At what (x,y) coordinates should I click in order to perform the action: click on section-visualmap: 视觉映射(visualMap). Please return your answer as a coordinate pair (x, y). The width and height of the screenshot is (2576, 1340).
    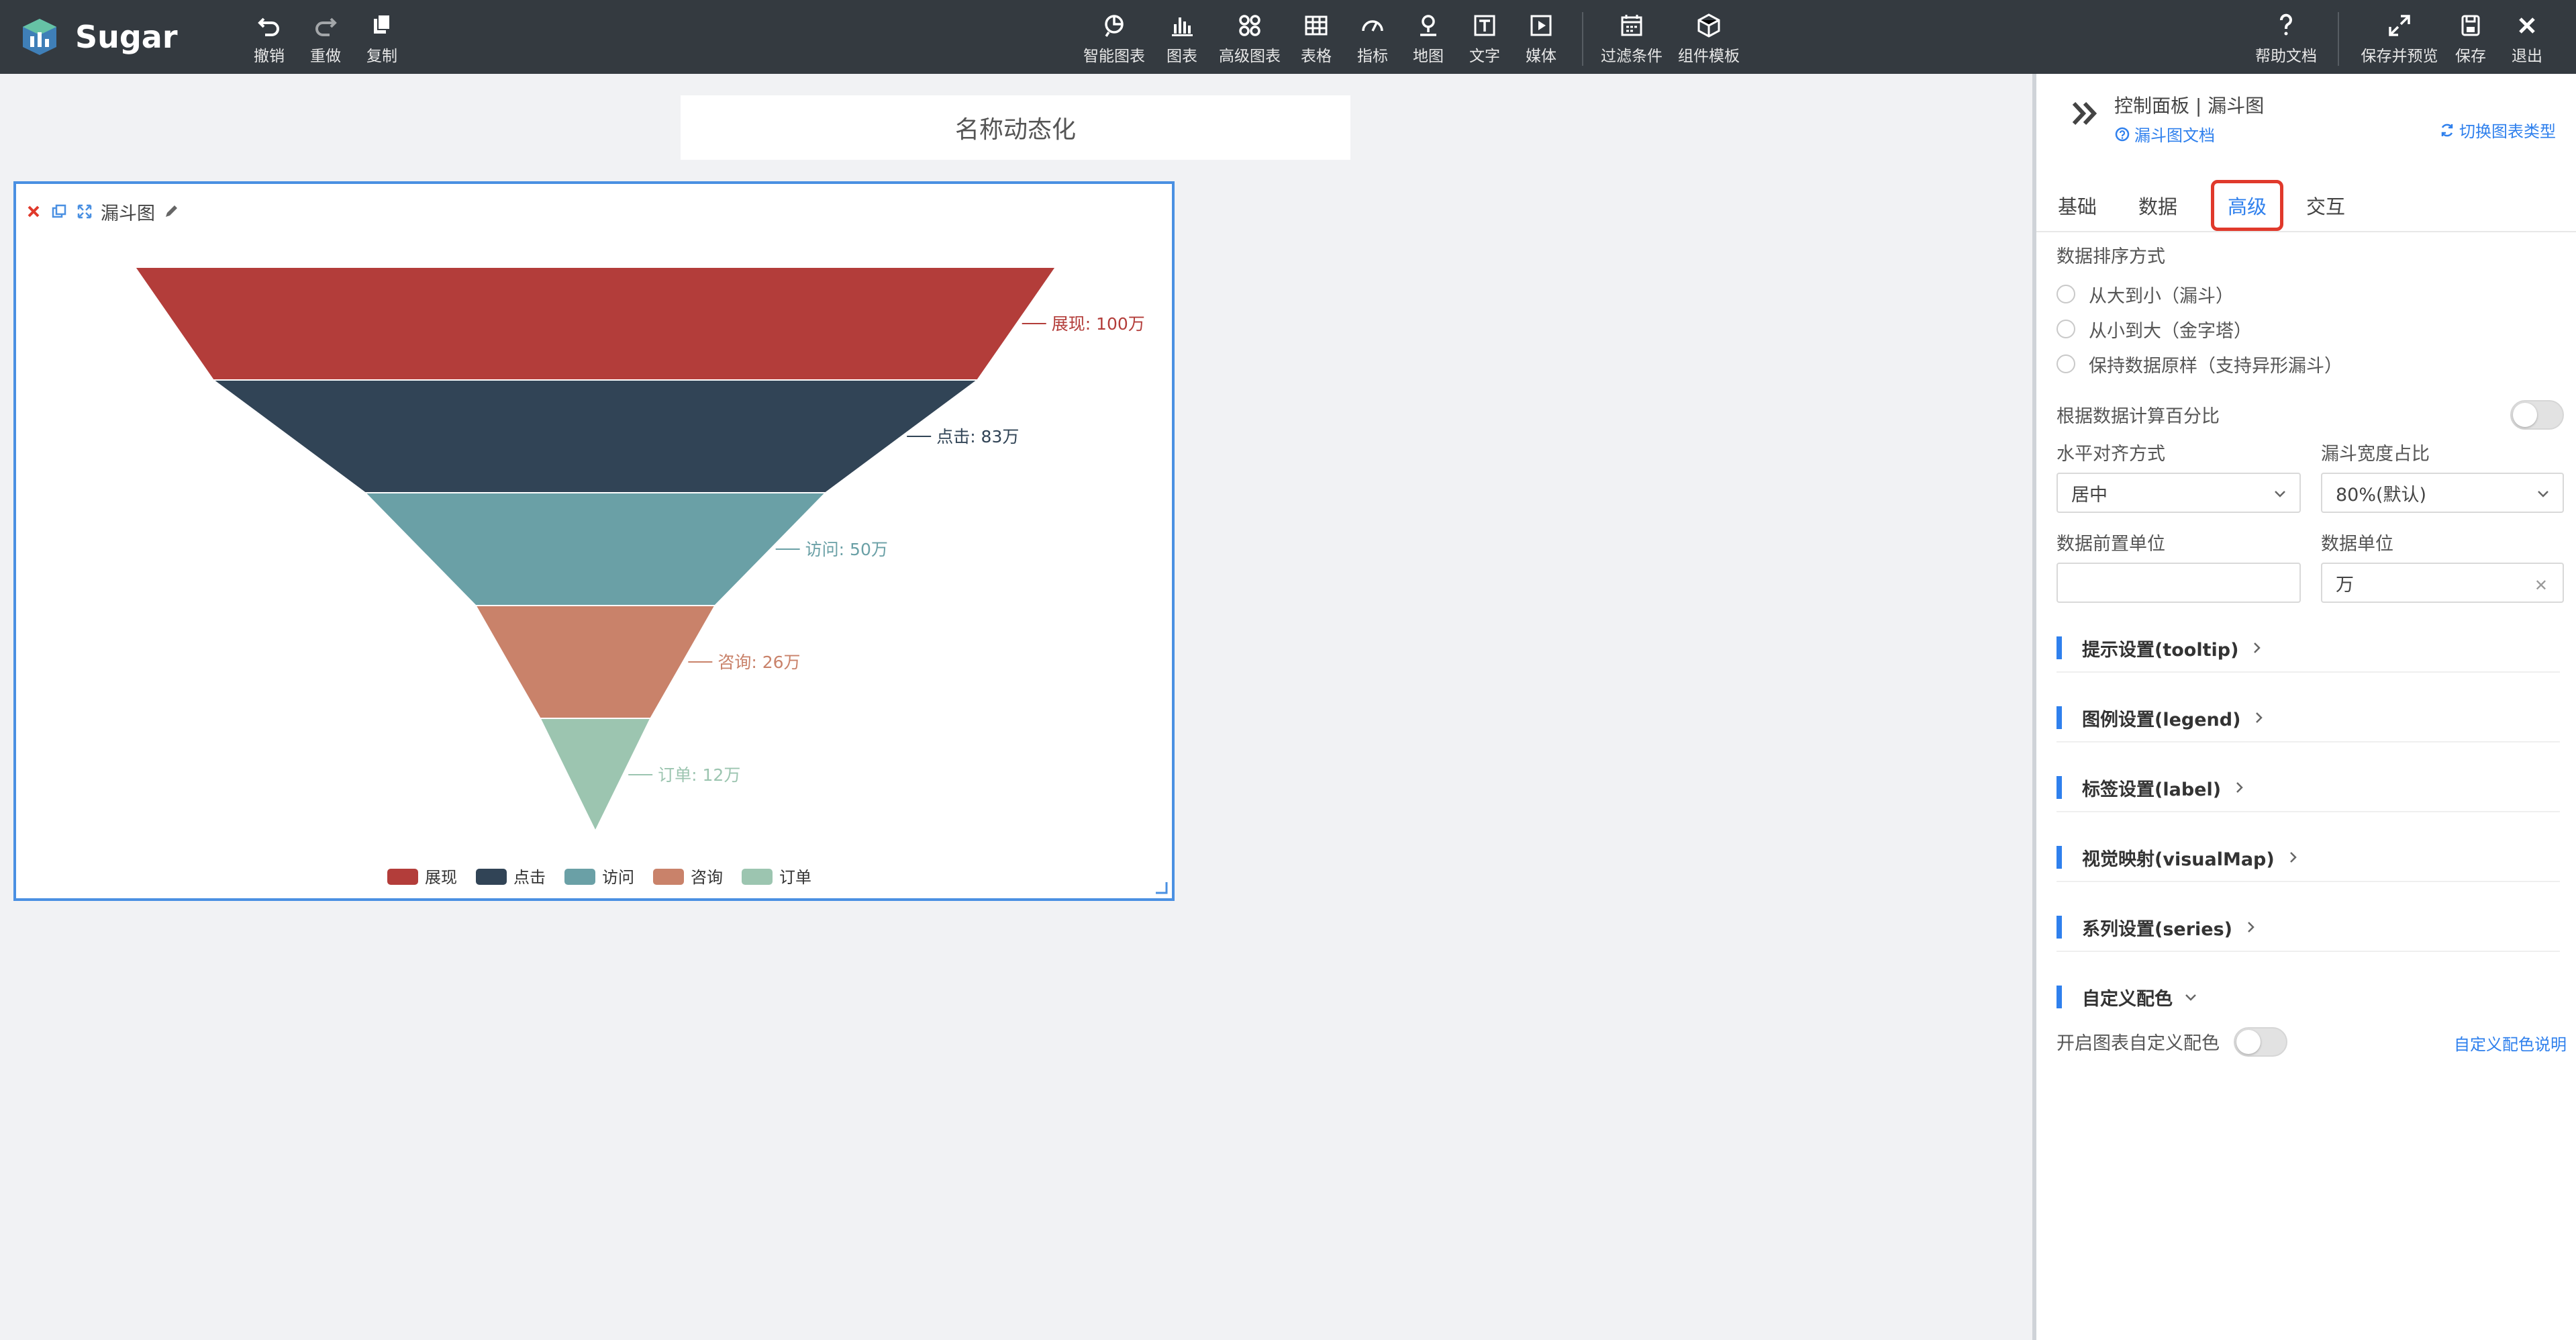
    Looking at the image, I should click on (2308, 858).